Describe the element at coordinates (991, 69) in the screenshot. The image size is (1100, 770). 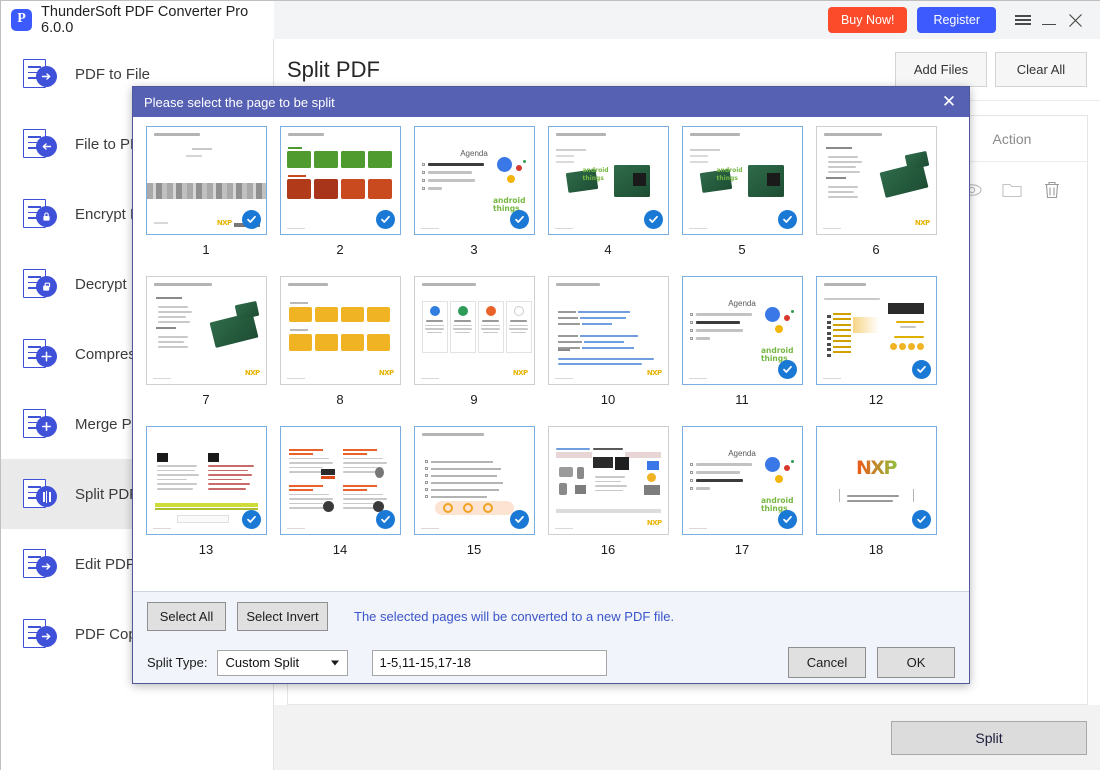
I see `header-buttons: Add Files Clear All` at that location.